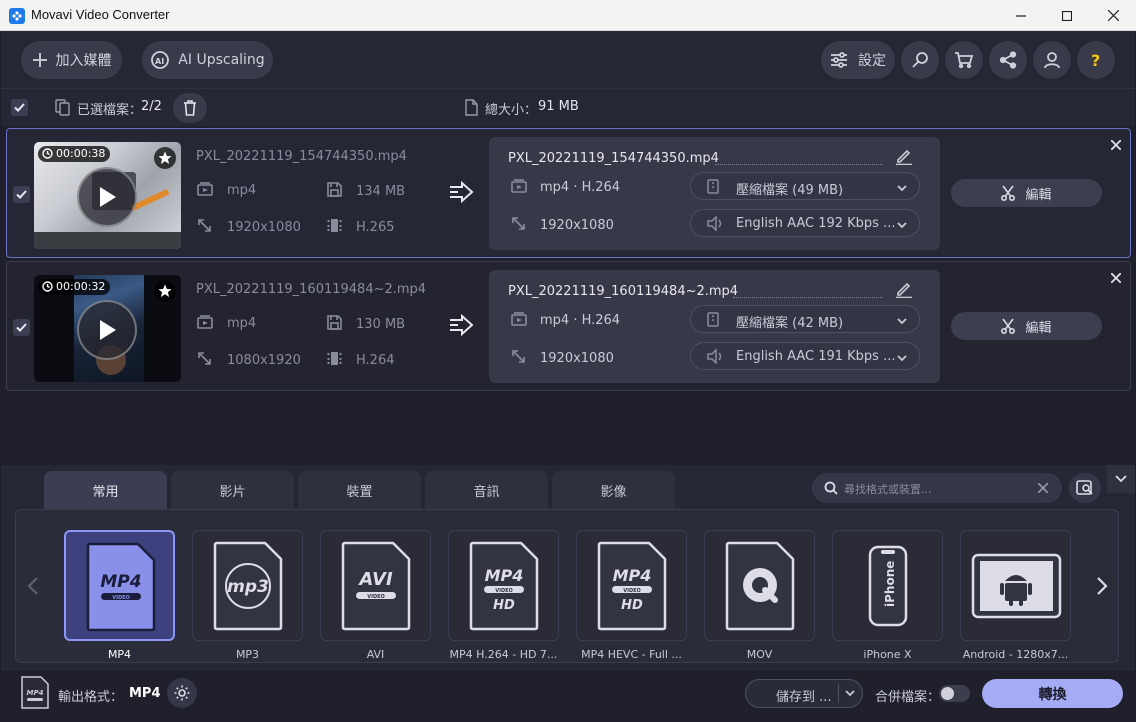 The image size is (1136, 722). Describe the element at coordinates (33, 586) in the screenshot. I see `scroll-left-icon` at that location.